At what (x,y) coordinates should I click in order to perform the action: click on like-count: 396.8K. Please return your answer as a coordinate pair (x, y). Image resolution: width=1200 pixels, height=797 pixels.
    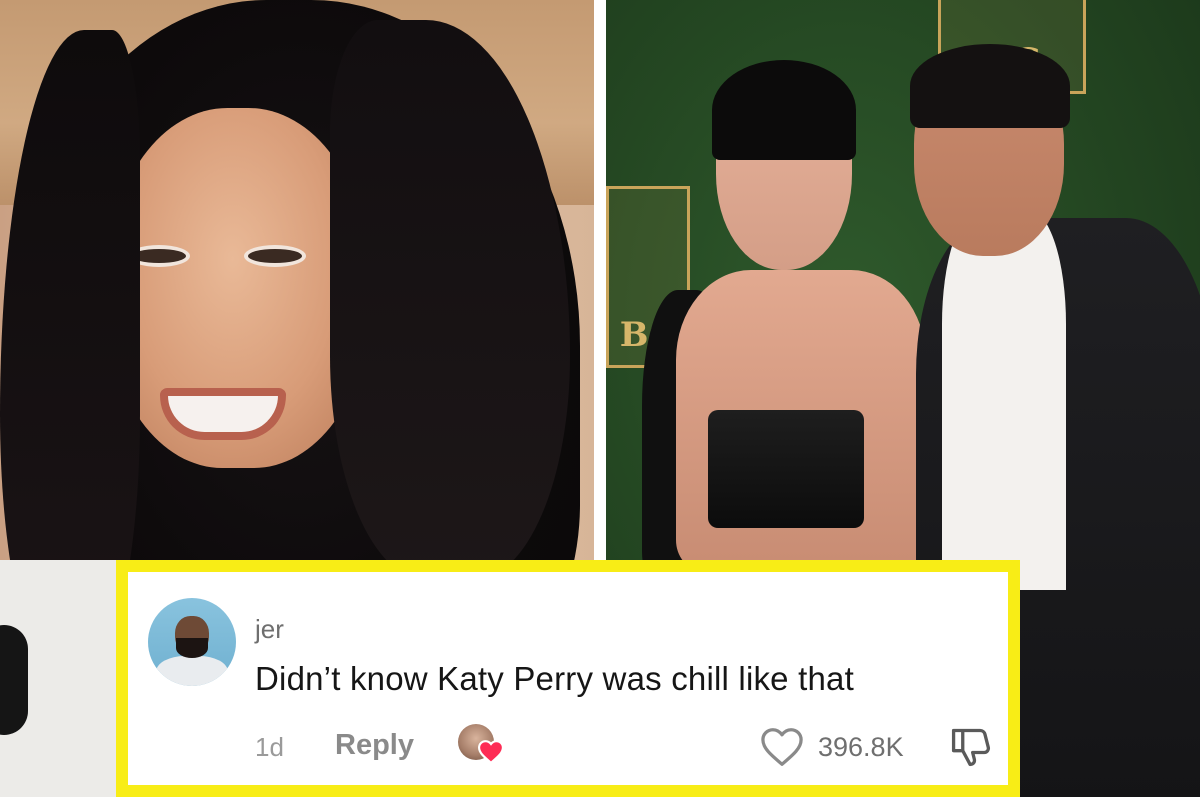
    Looking at the image, I should click on (861, 747).